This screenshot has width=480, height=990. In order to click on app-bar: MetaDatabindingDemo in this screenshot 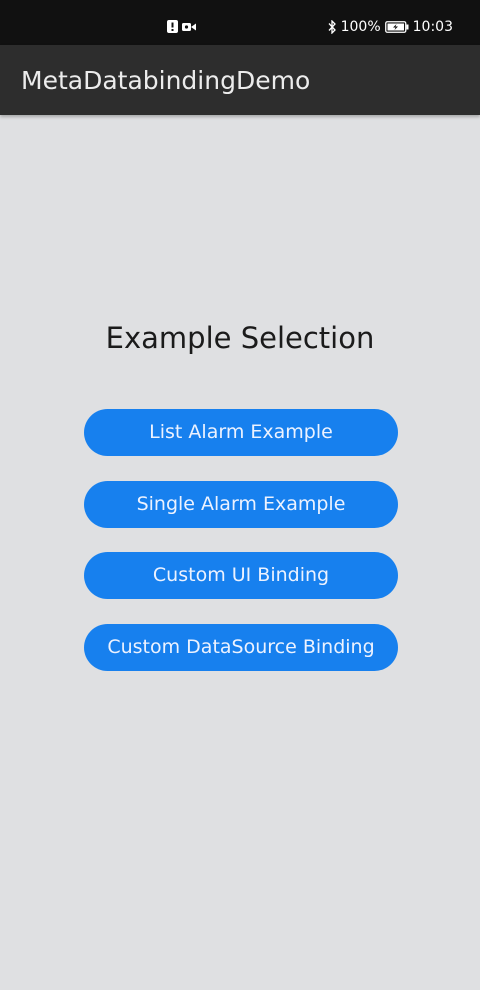, I will do `click(240, 80)`.